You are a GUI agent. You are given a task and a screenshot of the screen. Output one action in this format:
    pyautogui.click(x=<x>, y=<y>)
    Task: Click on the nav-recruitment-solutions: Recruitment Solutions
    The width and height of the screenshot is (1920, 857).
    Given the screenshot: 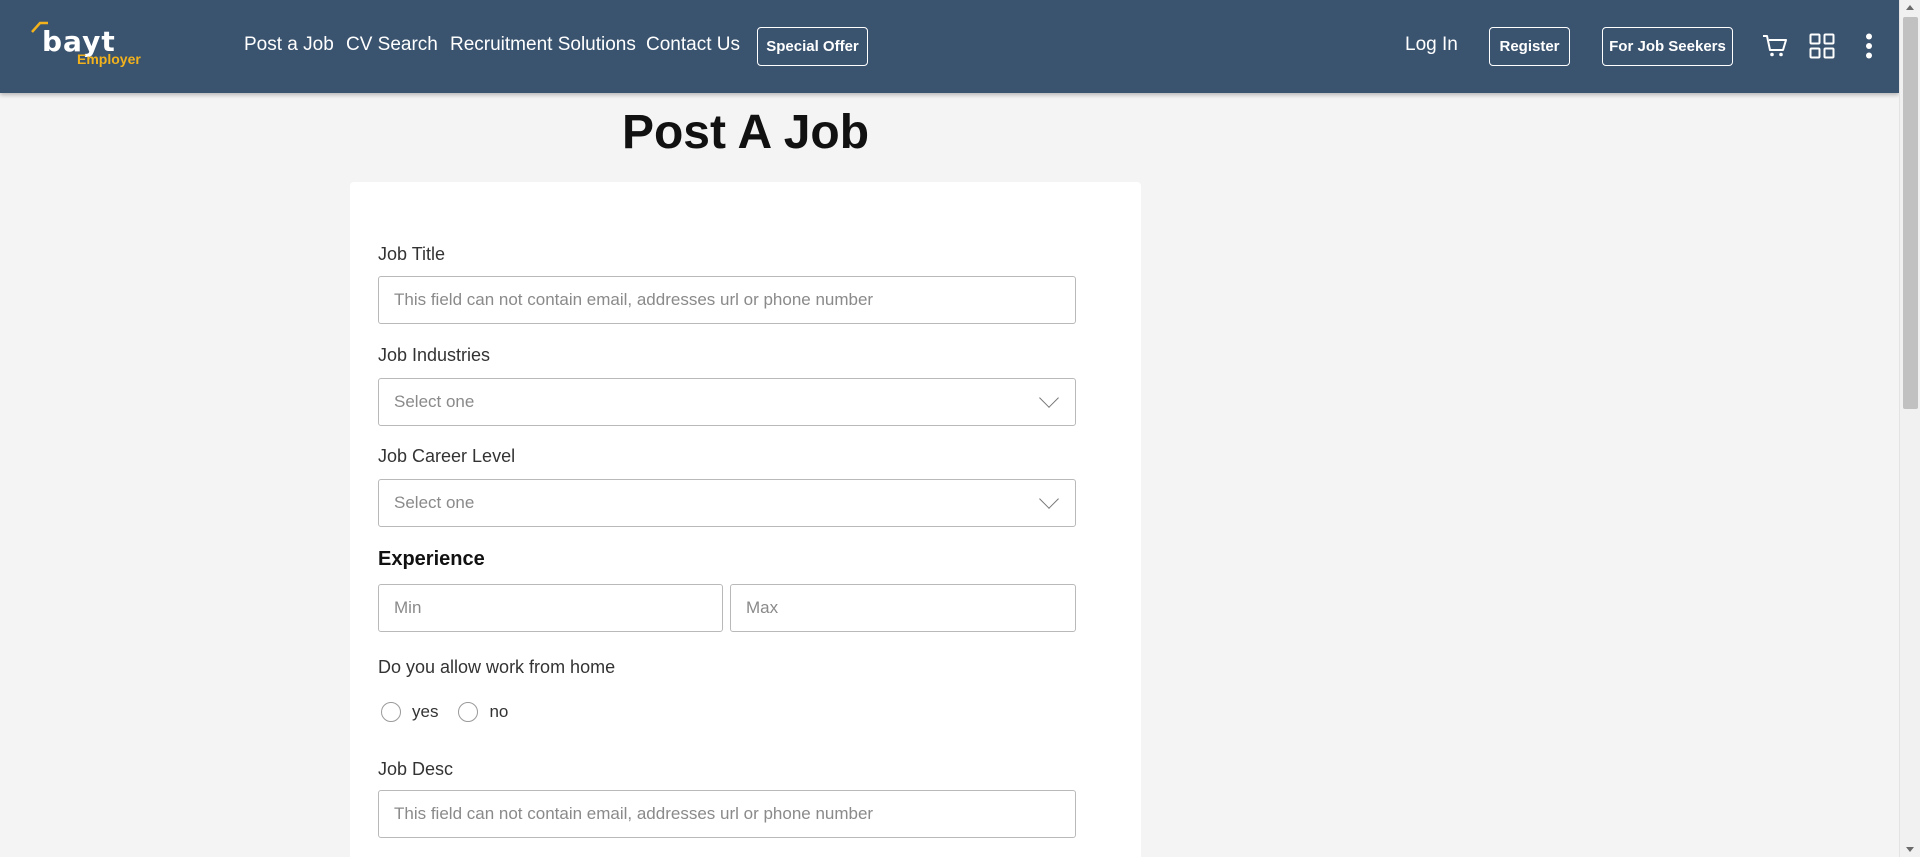 What is the action you would take?
    pyautogui.click(x=543, y=45)
    